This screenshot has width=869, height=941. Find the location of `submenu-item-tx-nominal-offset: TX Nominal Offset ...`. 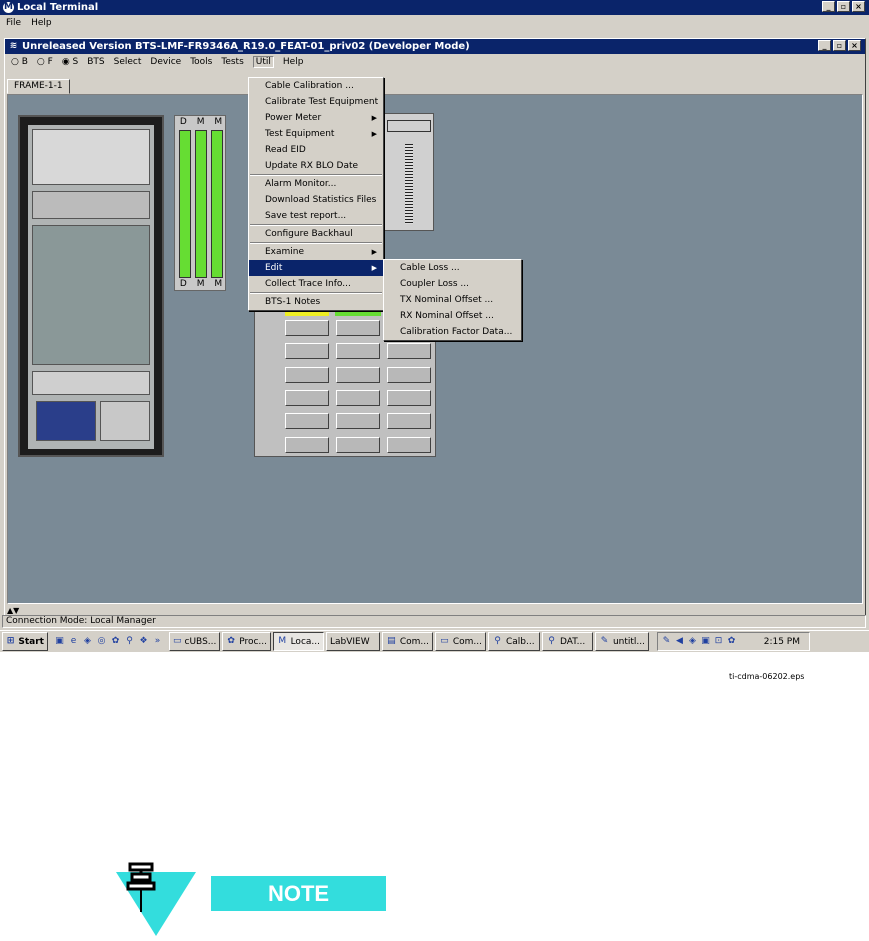

submenu-item-tx-nominal-offset: TX Nominal Offset ... is located at coordinates (452, 300).